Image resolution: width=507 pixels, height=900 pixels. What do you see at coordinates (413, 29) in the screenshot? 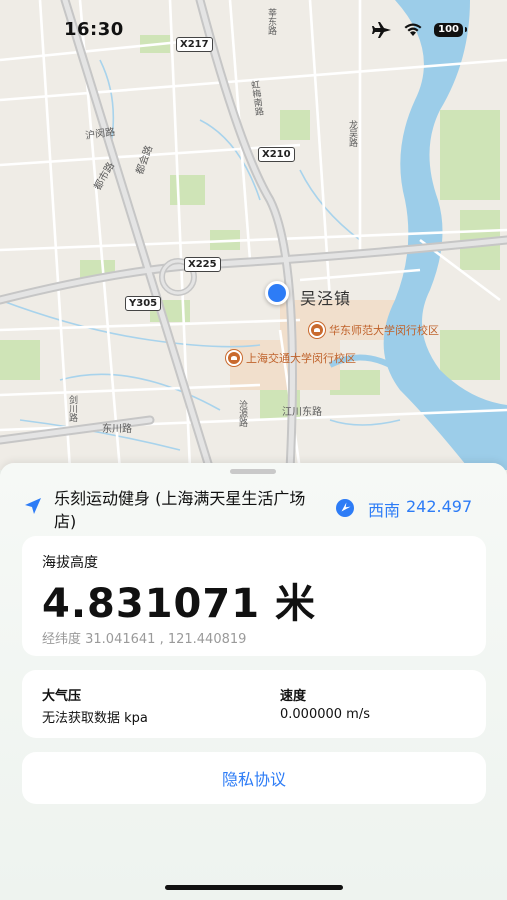
I see `wifi-icon` at bounding box center [413, 29].